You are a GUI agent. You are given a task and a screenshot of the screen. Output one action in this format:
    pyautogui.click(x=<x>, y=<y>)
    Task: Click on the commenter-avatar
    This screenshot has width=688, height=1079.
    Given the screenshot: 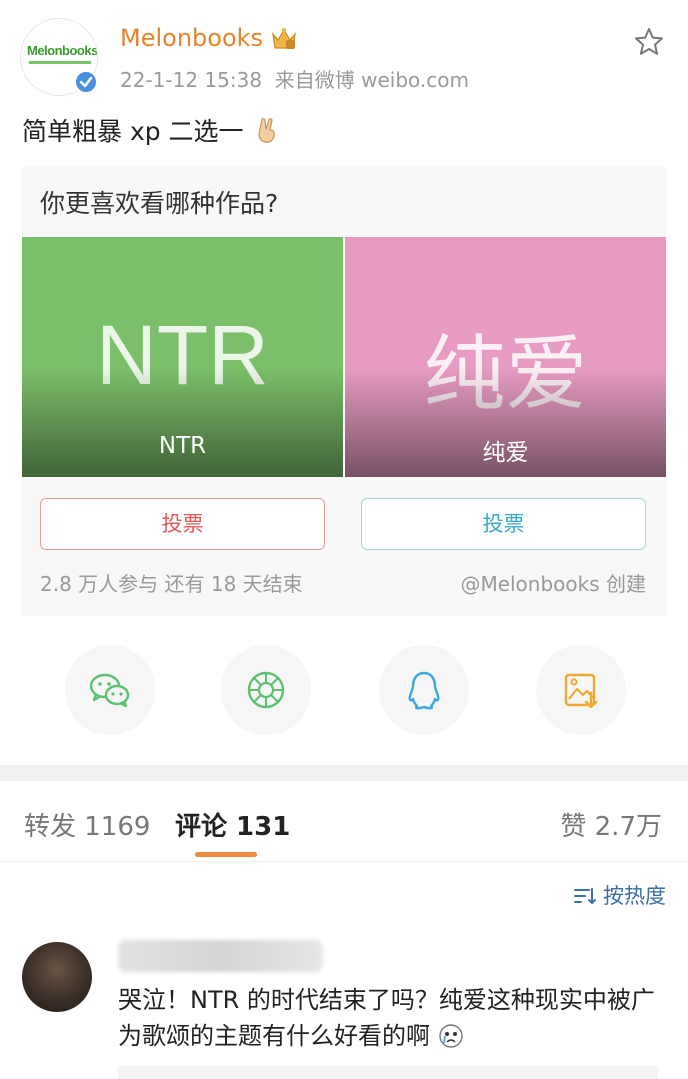 What is the action you would take?
    pyautogui.click(x=57, y=977)
    